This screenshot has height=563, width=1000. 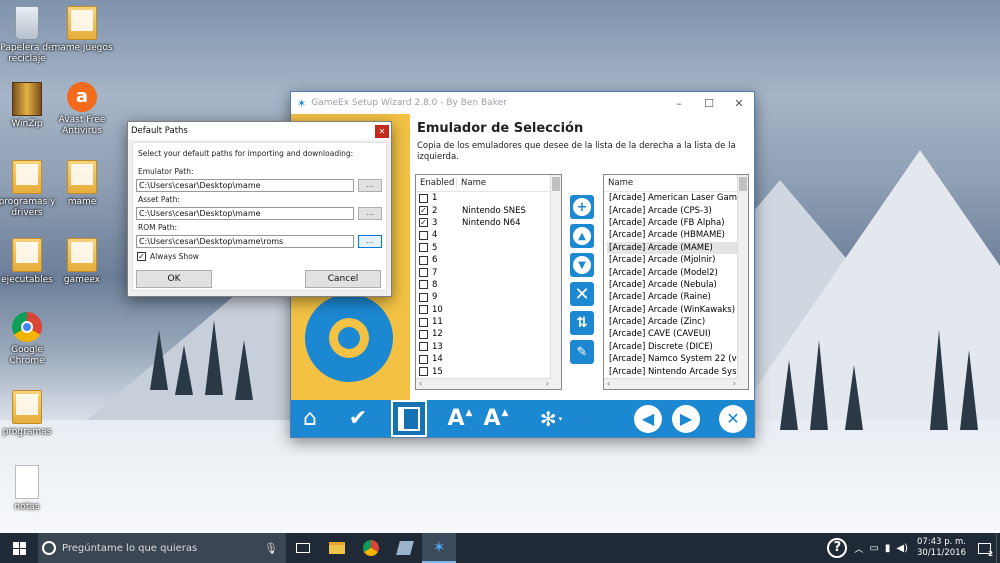 What do you see at coordinates (436, 183) in the screenshot?
I see `column-enabled: Enabled` at bounding box center [436, 183].